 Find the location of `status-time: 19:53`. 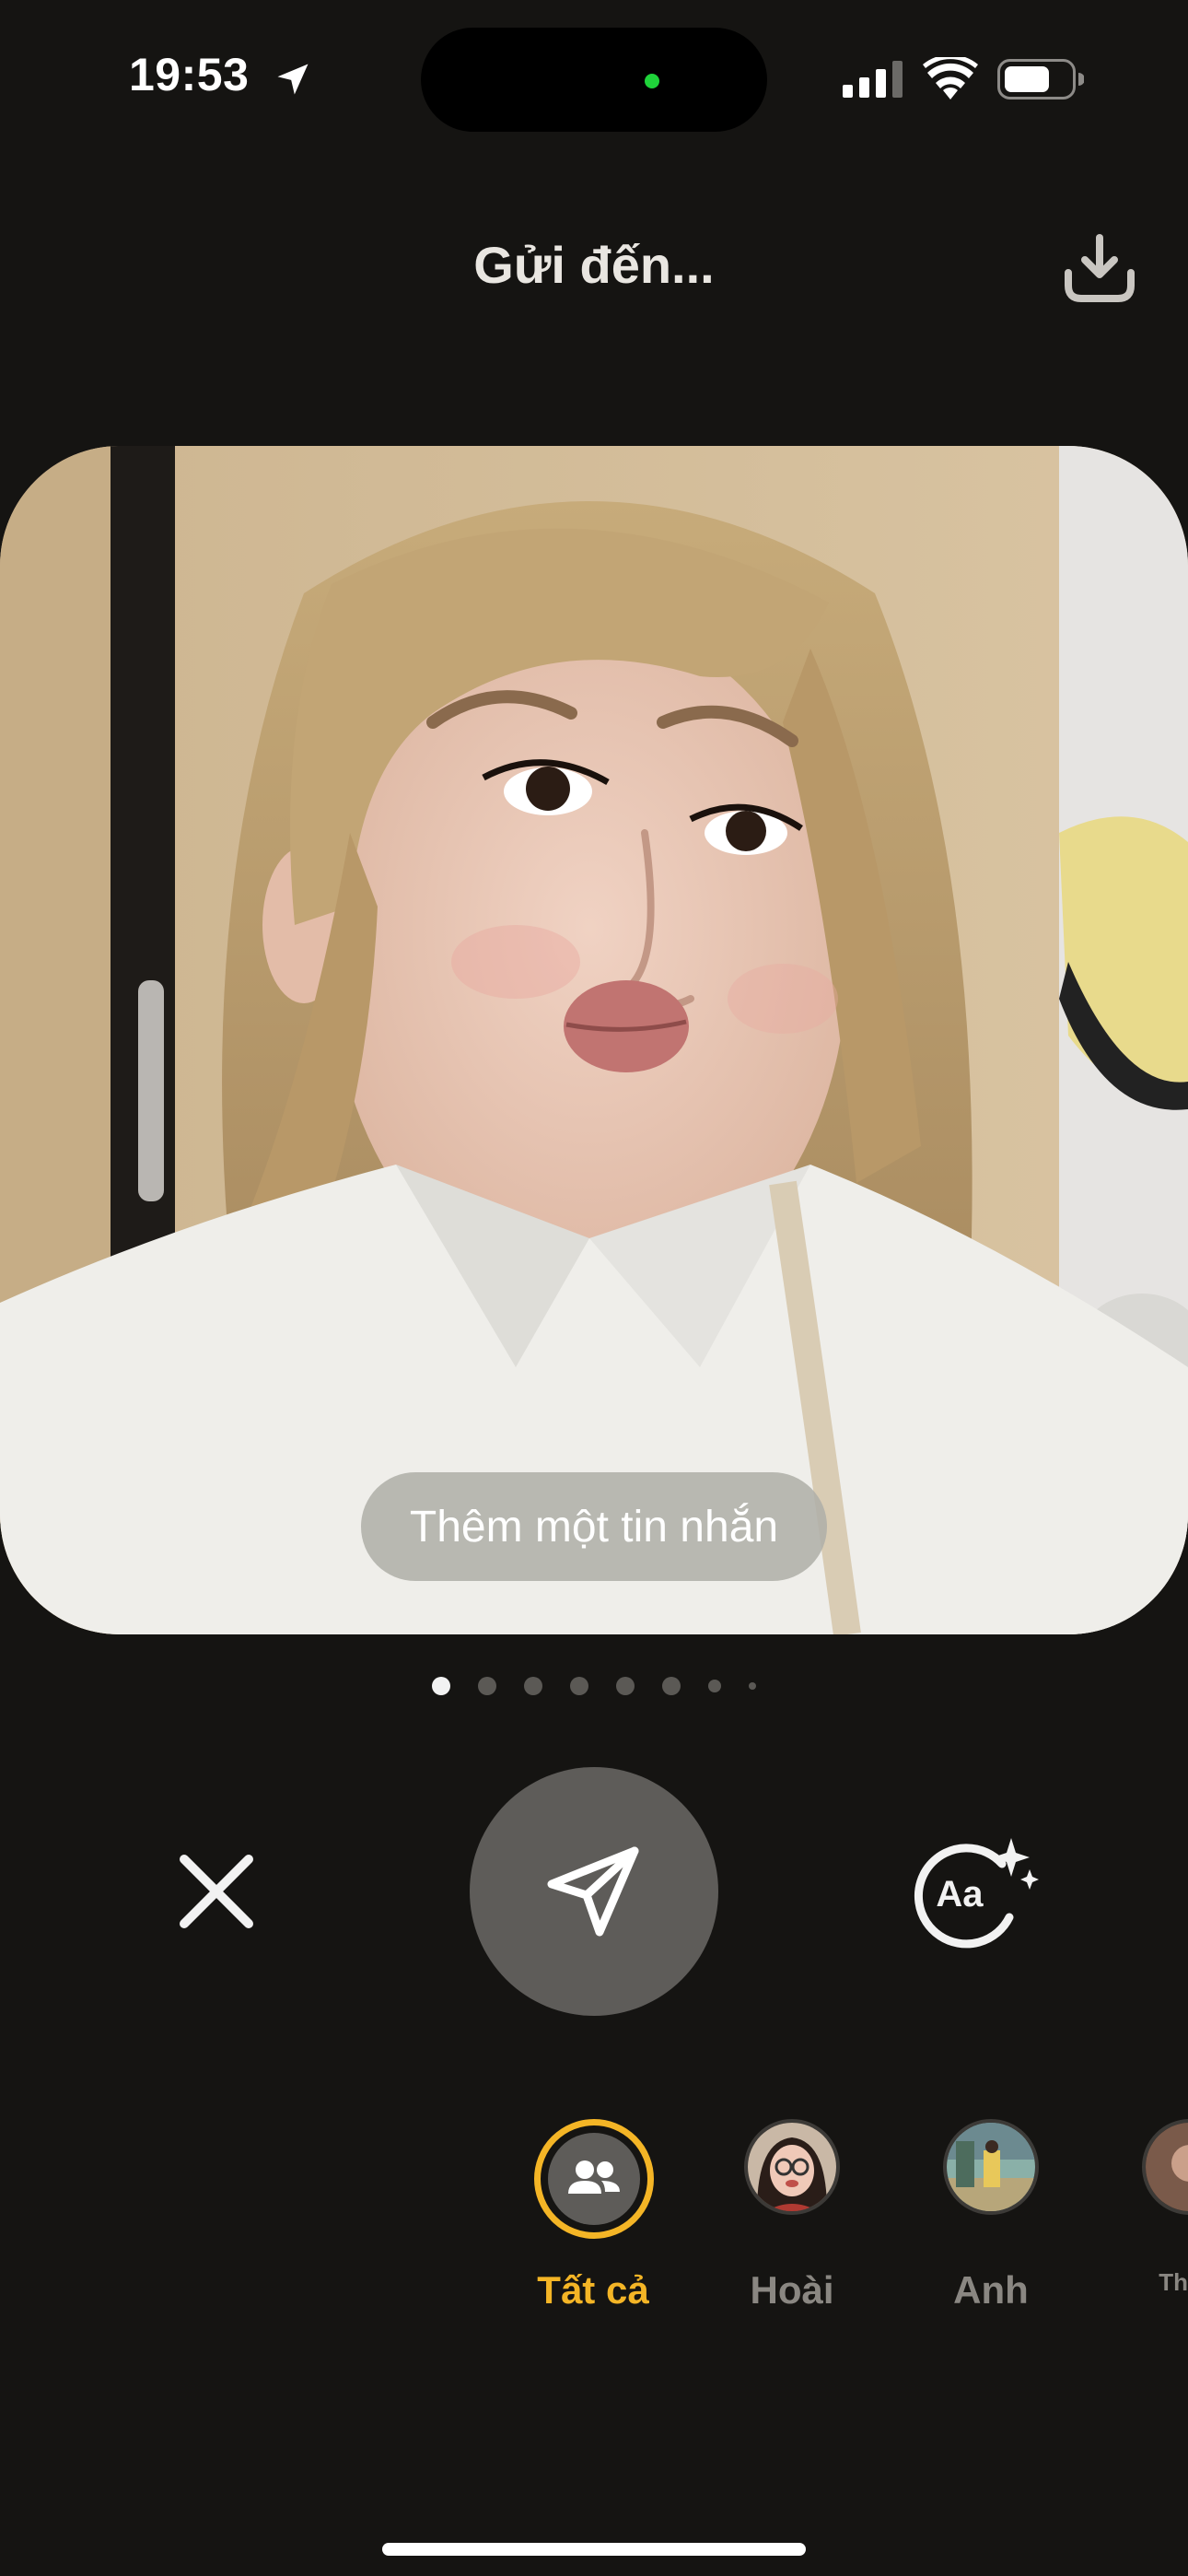

status-time: 19:53 is located at coordinates (189, 74).